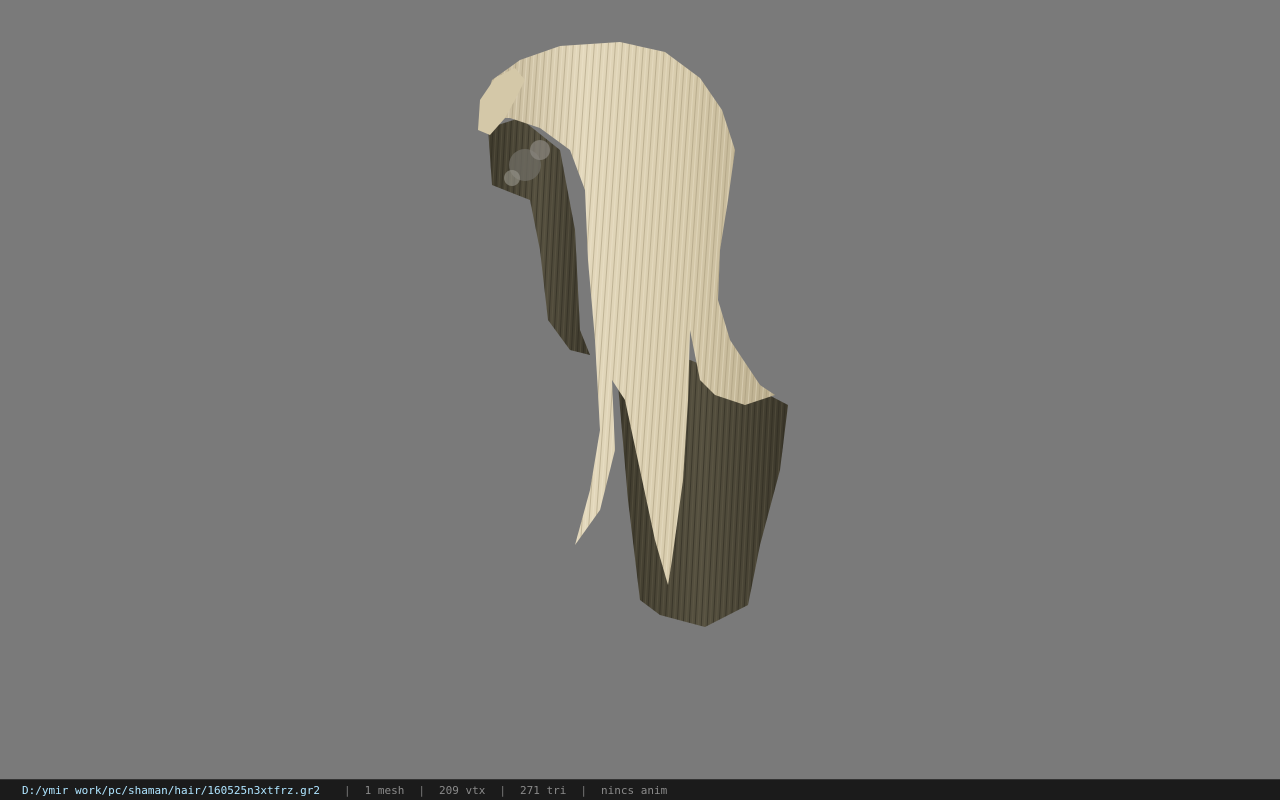  I want to click on animation-status: nincs anim, so click(634, 790).